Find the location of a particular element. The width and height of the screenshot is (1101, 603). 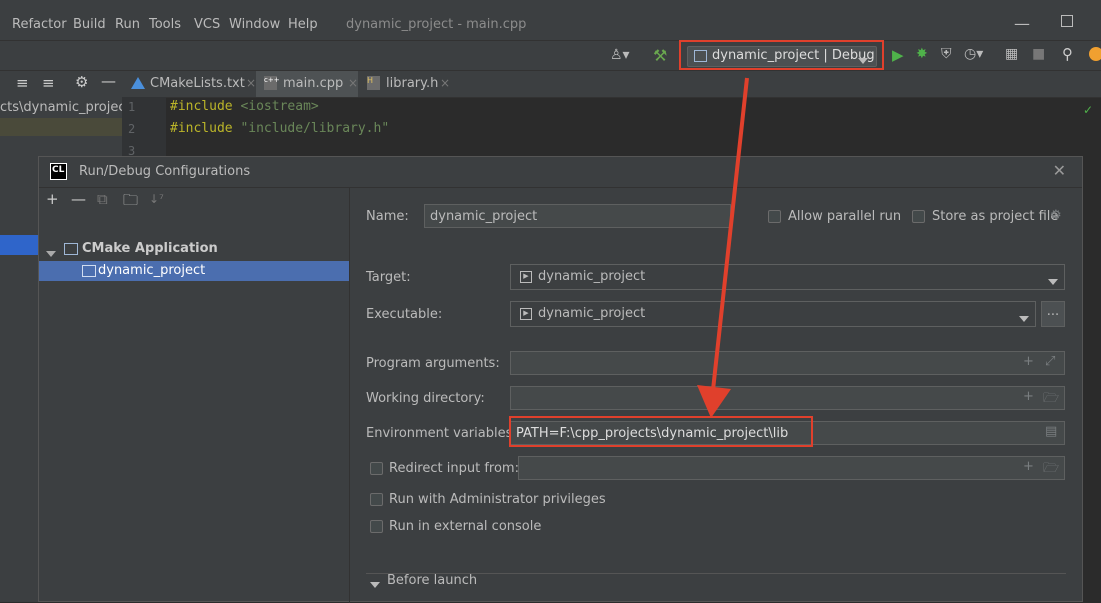

dialog-title-bar: CL Run/Debug Configurations ✕ is located at coordinates (560, 172).